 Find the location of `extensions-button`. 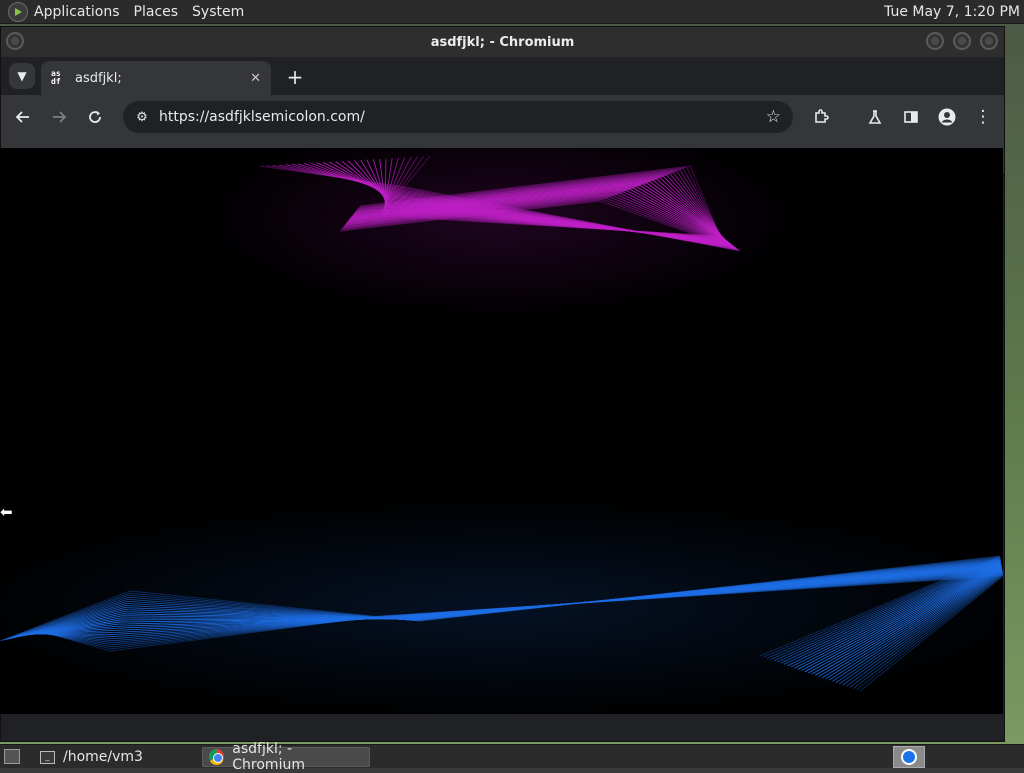

extensions-button is located at coordinates (821, 117).